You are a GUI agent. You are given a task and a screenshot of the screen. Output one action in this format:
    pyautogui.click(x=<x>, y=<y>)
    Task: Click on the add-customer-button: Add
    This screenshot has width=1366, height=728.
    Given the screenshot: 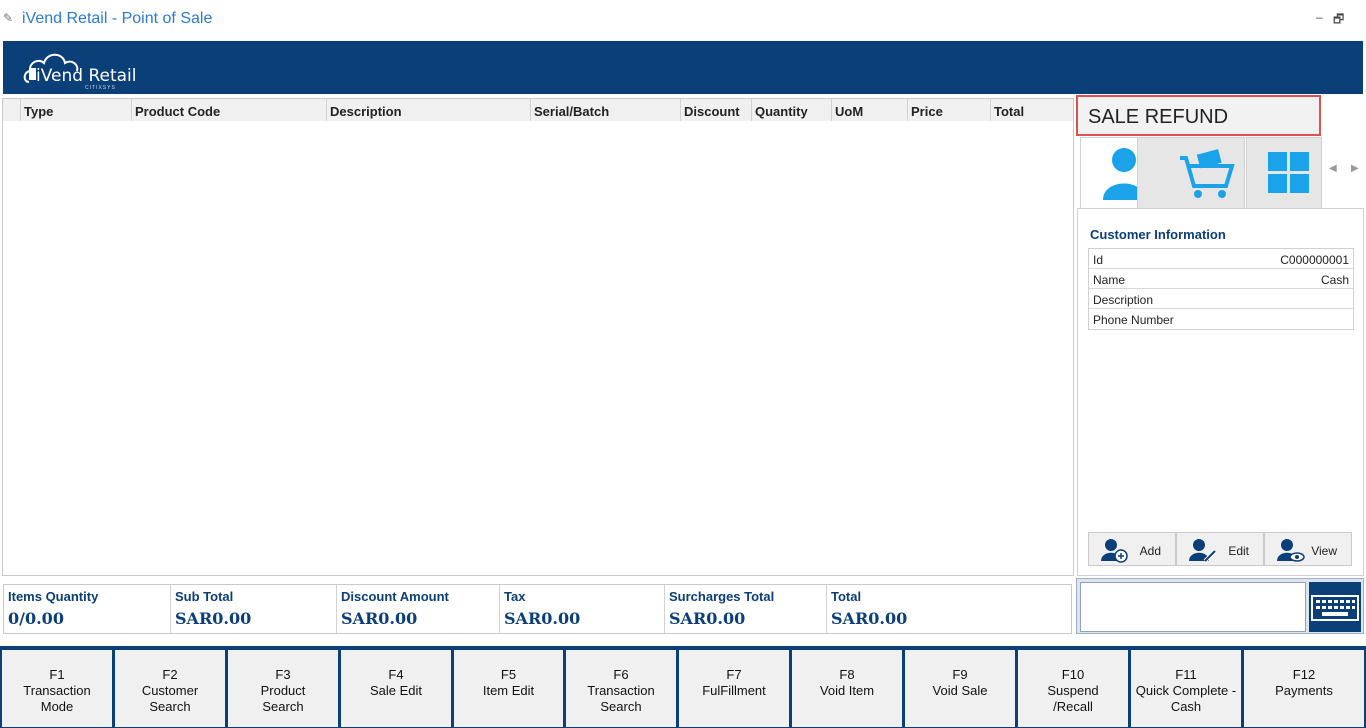 What is the action you would take?
    pyautogui.click(x=1132, y=549)
    